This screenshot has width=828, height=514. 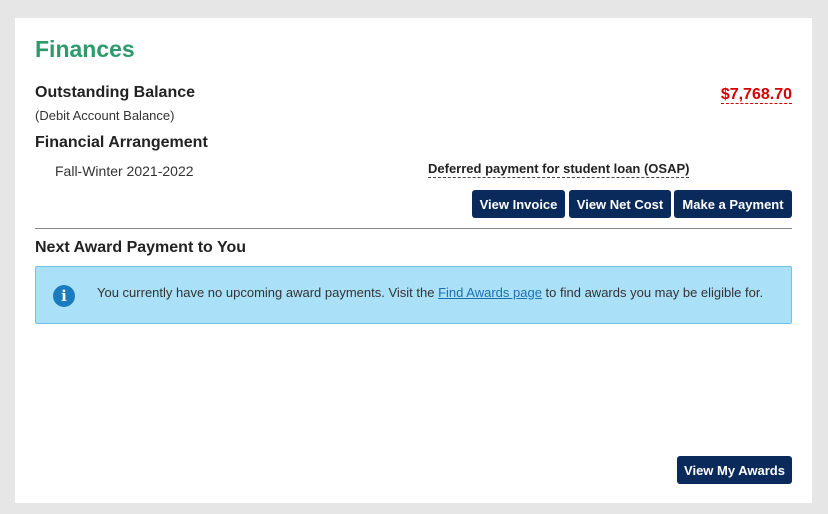 What do you see at coordinates (734, 470) in the screenshot?
I see `view-my-awards-button: View My Awards` at bounding box center [734, 470].